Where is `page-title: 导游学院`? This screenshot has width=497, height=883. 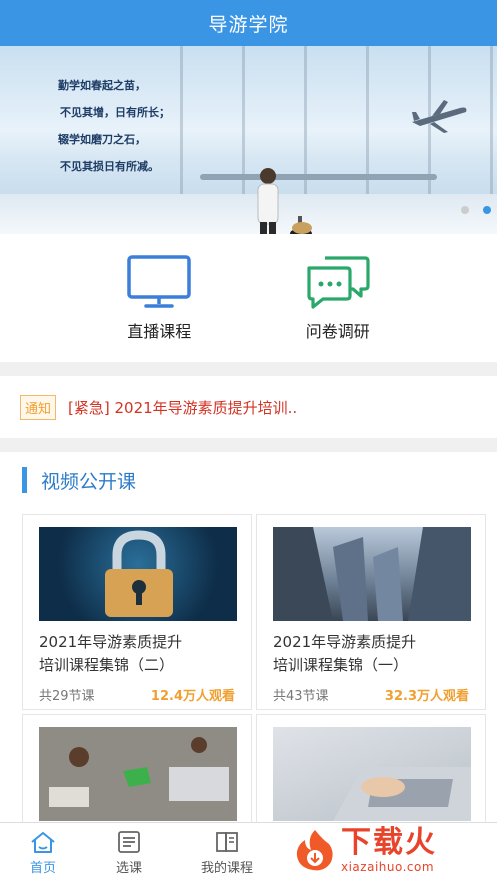
page-title: 导游学院 is located at coordinates (248, 24).